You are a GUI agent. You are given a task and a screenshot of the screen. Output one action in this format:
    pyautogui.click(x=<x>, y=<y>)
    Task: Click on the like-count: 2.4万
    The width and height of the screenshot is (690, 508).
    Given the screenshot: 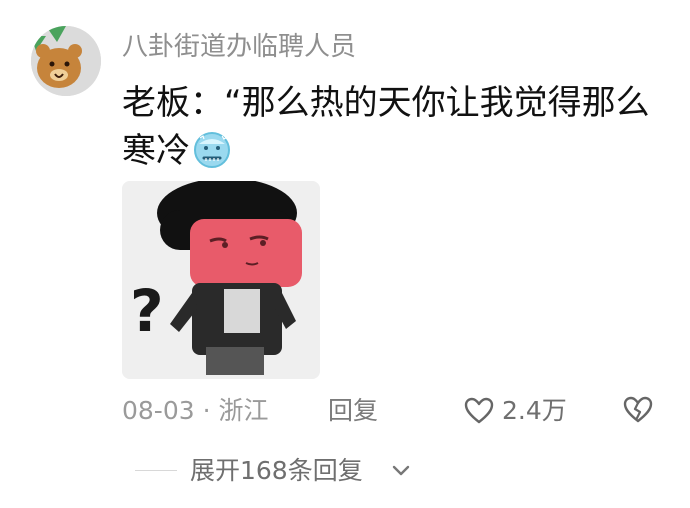 What is the action you would take?
    pyautogui.click(x=534, y=410)
    